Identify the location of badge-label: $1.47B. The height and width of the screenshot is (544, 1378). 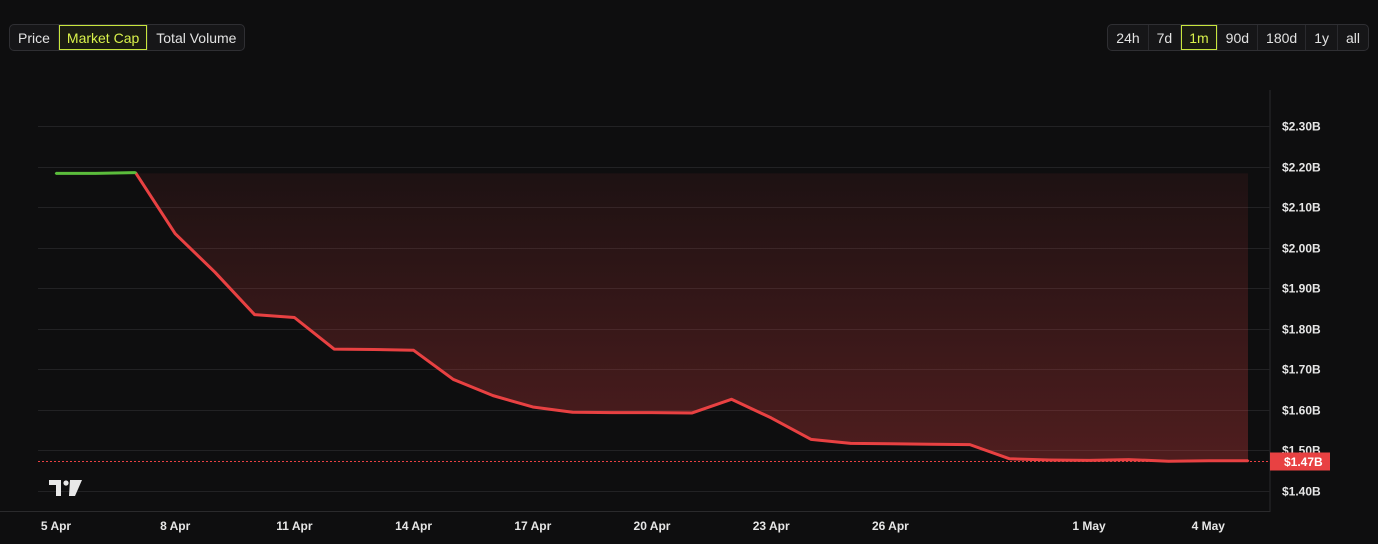
(1303, 462).